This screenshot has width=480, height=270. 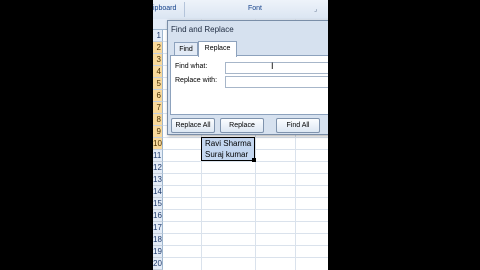 What do you see at coordinates (158, 144) in the screenshot?
I see `row-header: 10` at bounding box center [158, 144].